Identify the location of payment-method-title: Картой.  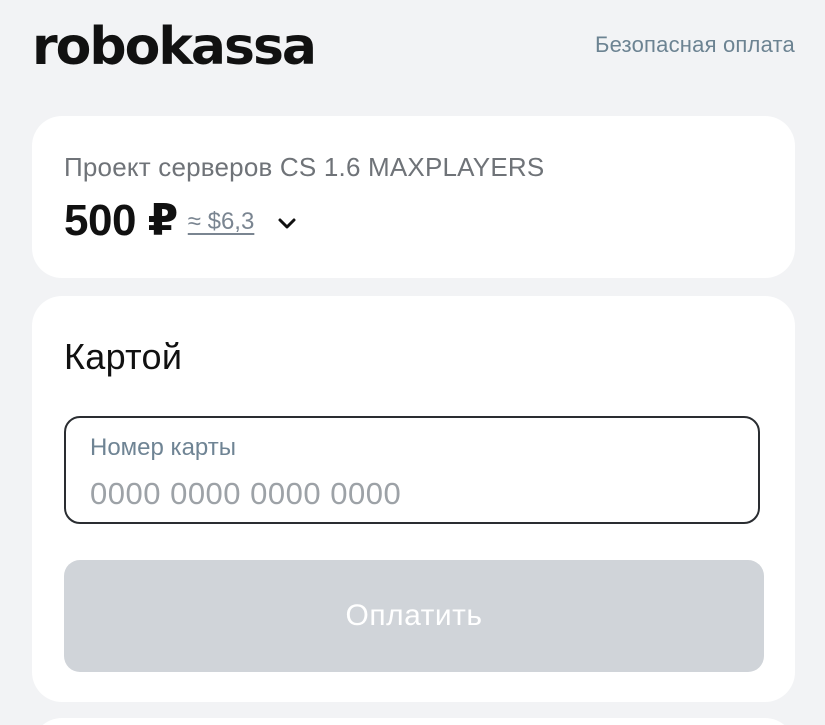
(123, 356).